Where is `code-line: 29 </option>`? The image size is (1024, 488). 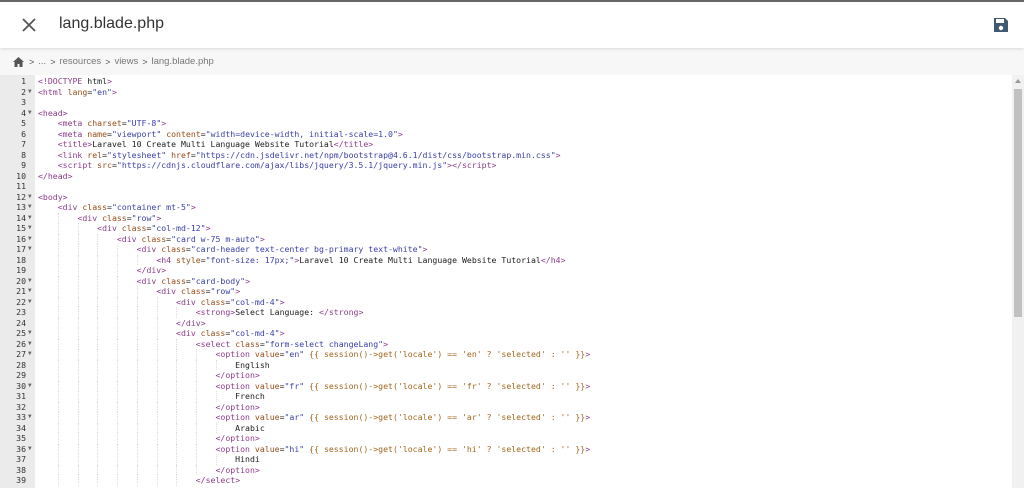 code-line: 29 </option> is located at coordinates (506, 375).